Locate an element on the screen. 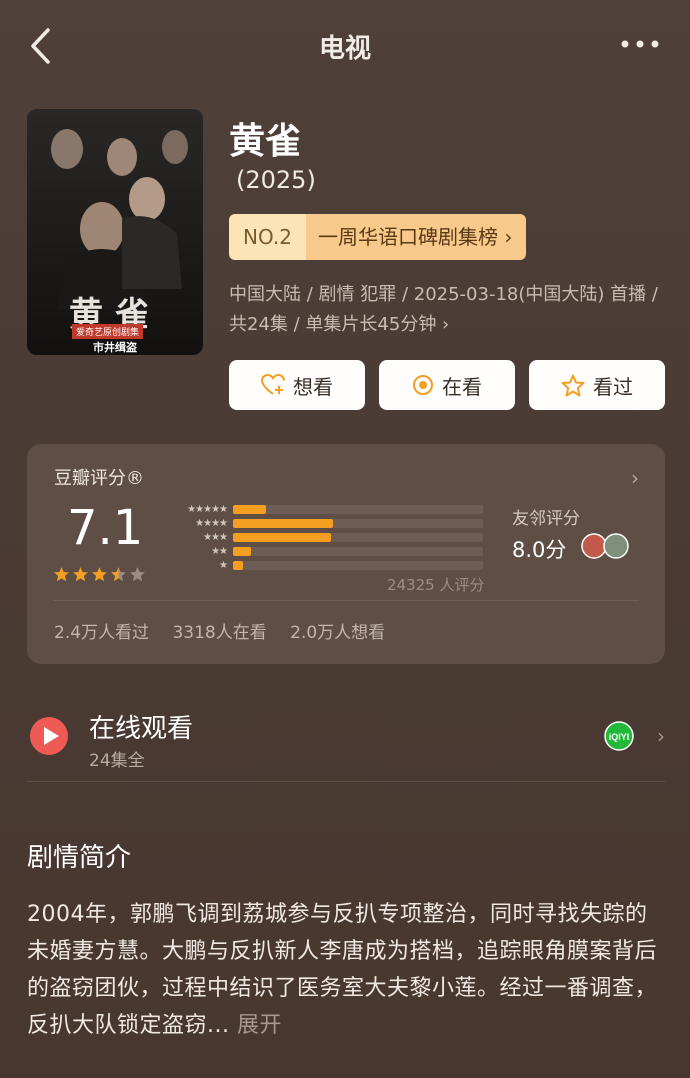  friend-avatars is located at coordinates (606, 546).